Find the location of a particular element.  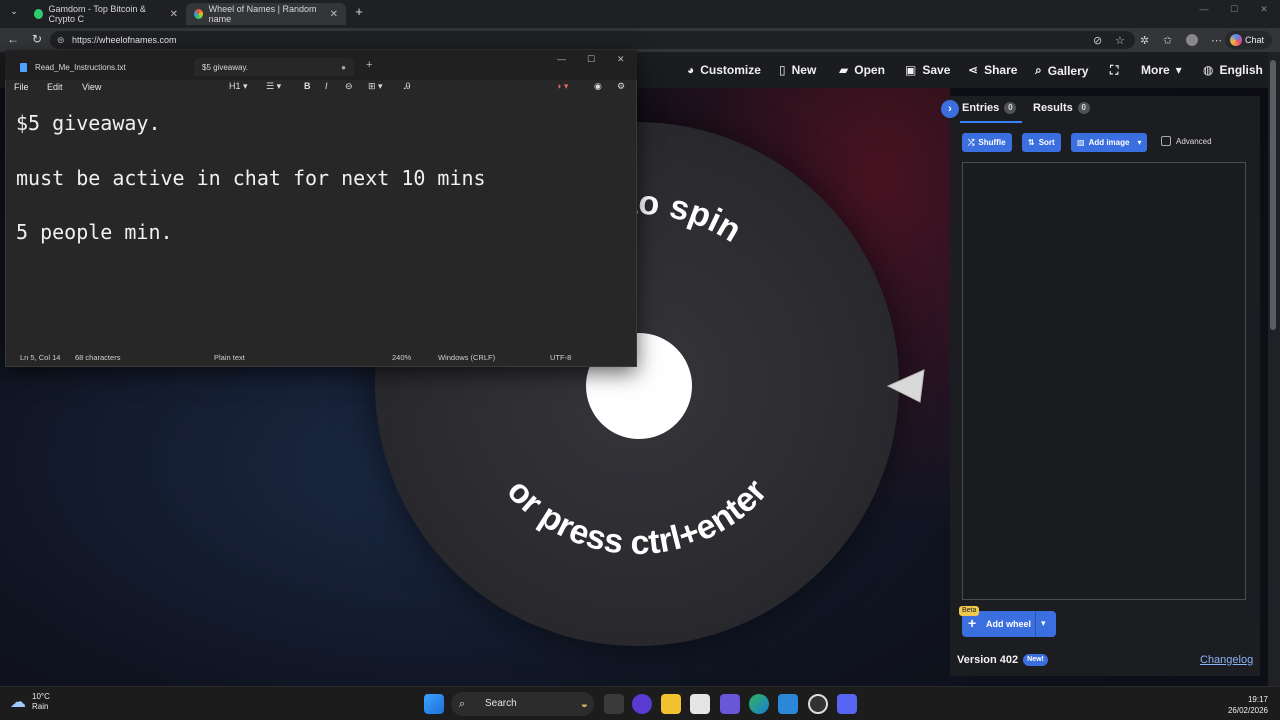

heading-dropdown: H1 ▾ is located at coordinates (238, 86).